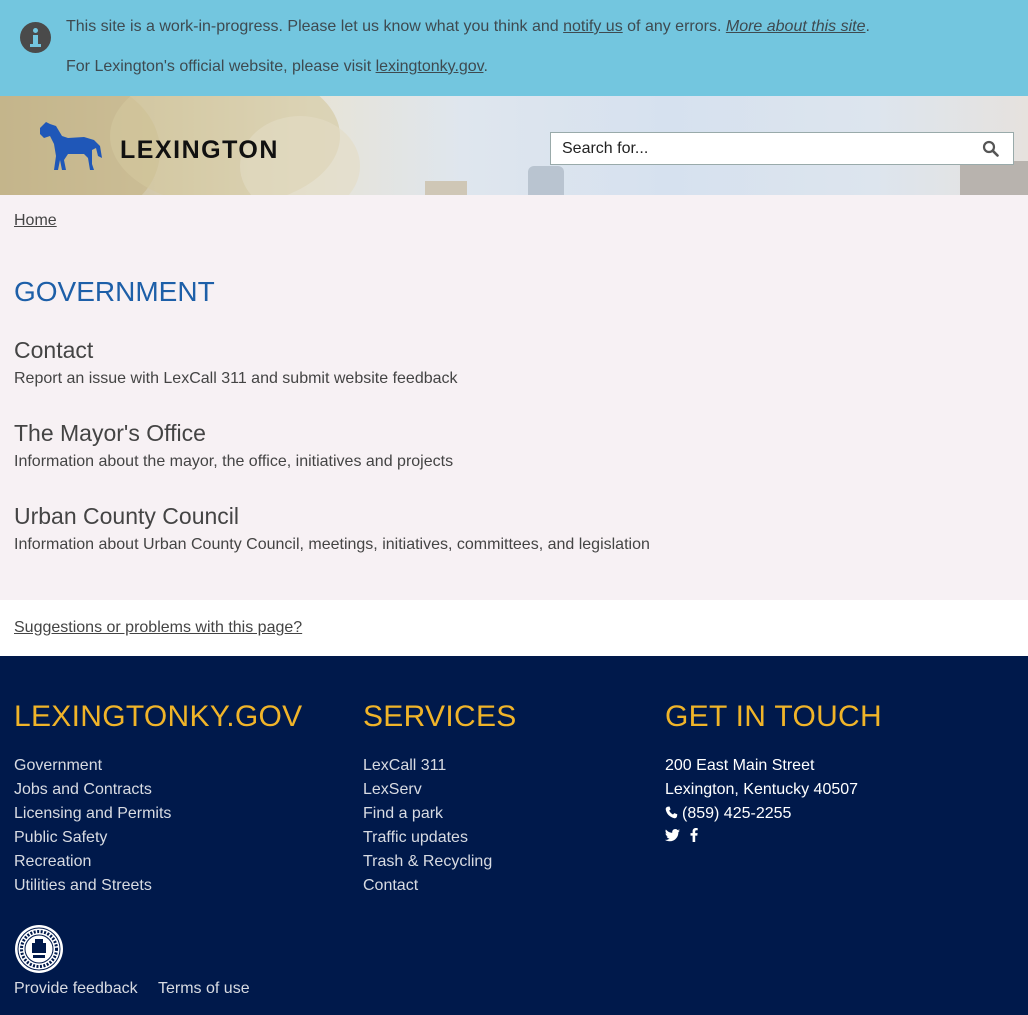 This screenshot has width=1028, height=1015. Describe the element at coordinates (158, 716) in the screenshot. I see `footer-heading-lexingtonky: LEXINGTONKY.GOV` at that location.